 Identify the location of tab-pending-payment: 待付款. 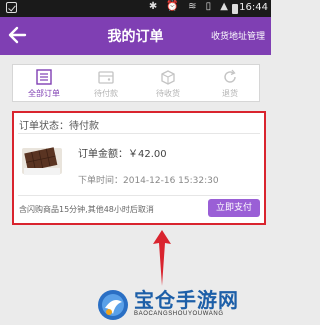
(106, 83).